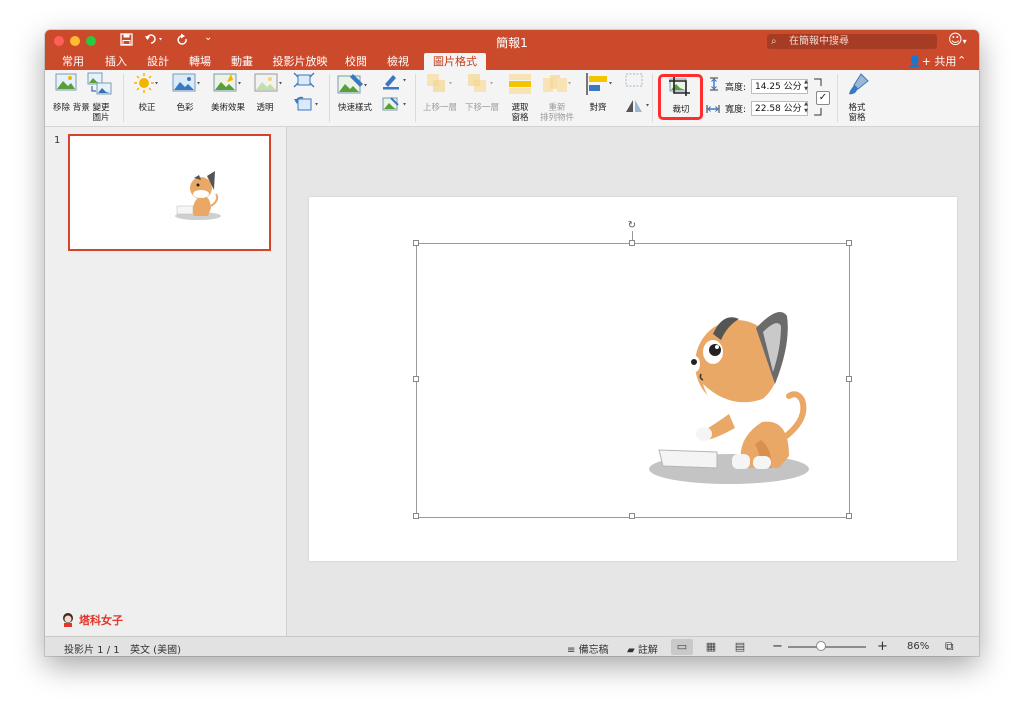 This screenshot has width=1024, height=715. I want to click on reset-picture-button, so click(307, 106).